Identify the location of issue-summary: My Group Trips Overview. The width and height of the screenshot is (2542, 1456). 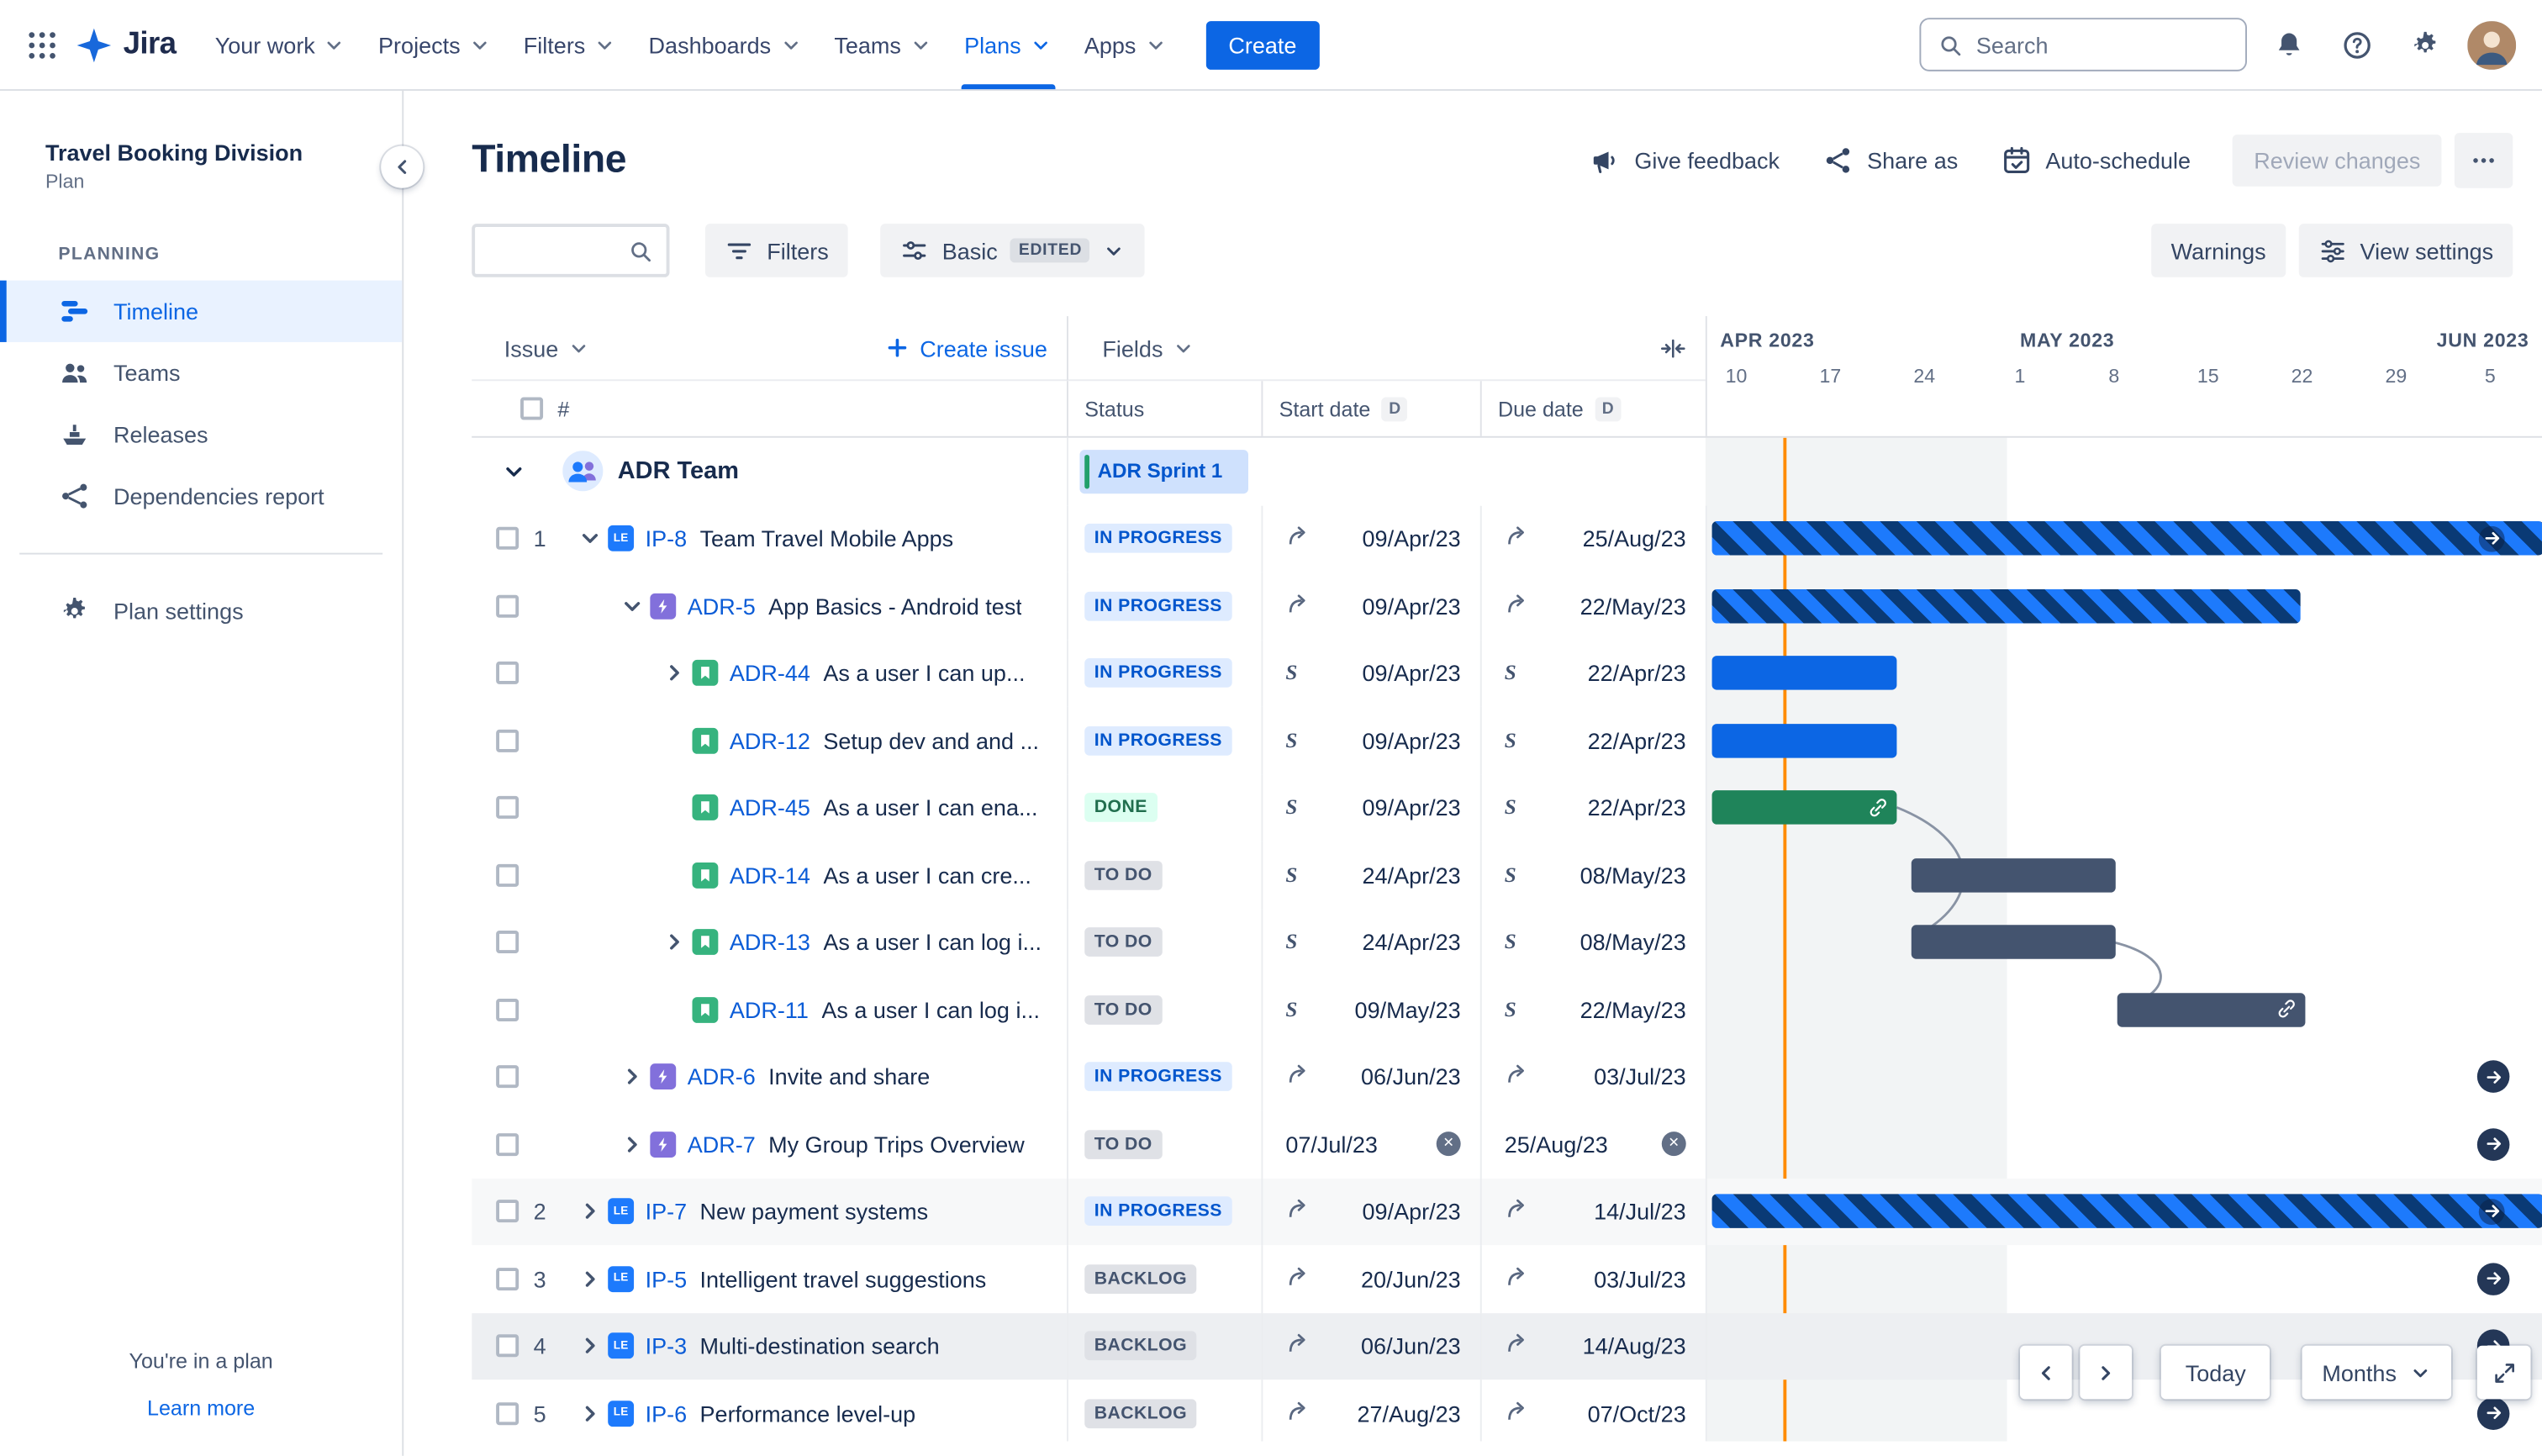
(896, 1145).